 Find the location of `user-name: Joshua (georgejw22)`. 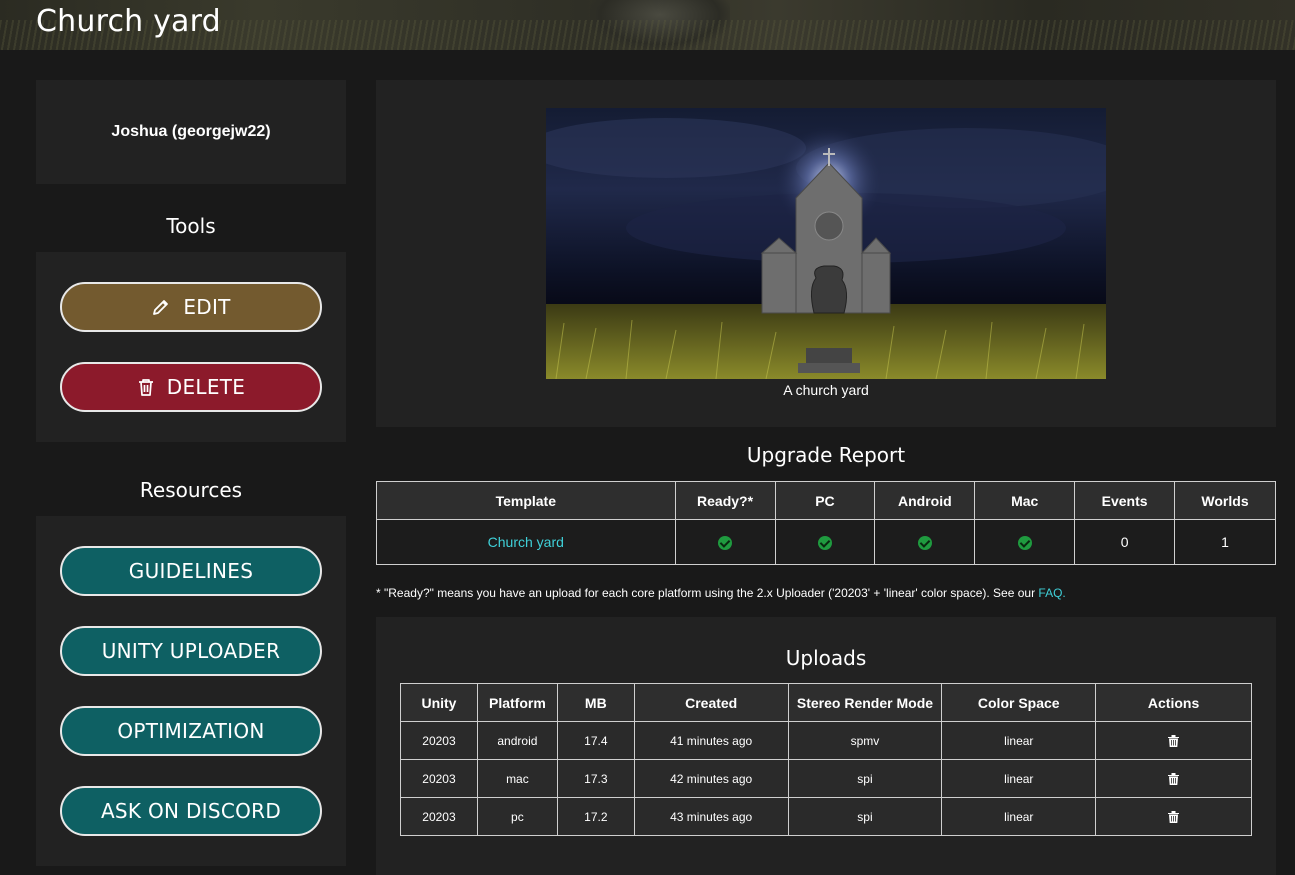

user-name: Joshua (georgejw22) is located at coordinates (191, 131).